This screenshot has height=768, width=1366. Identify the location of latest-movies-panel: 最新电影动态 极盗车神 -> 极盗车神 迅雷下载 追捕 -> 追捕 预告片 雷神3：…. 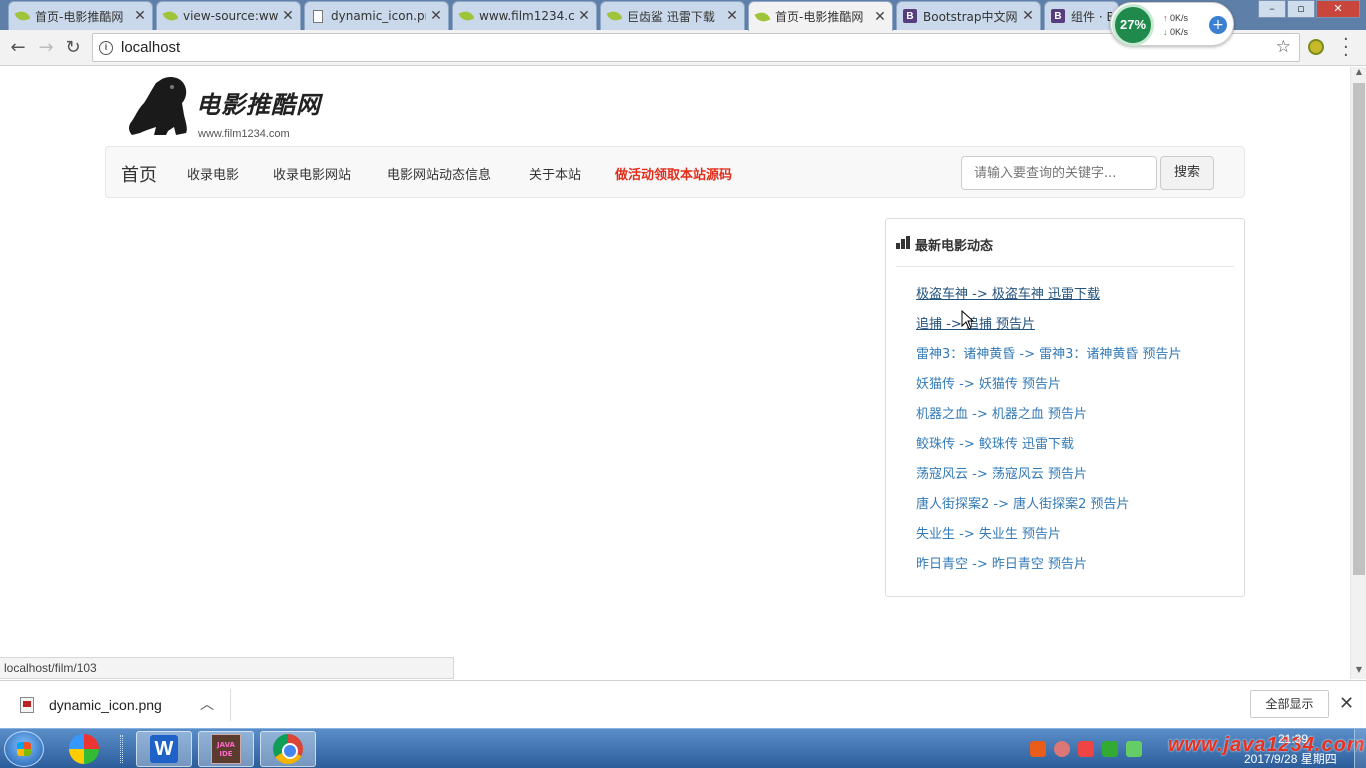
(1065, 407).